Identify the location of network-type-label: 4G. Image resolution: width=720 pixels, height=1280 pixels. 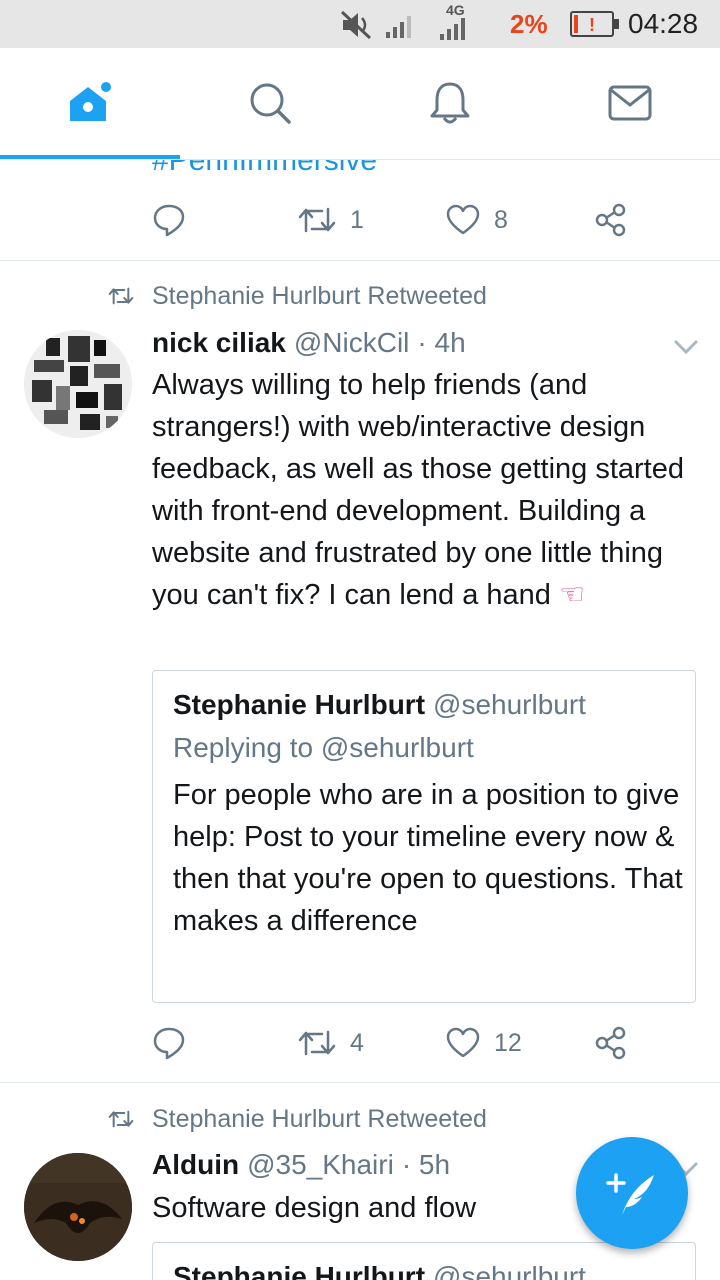
(455, 10).